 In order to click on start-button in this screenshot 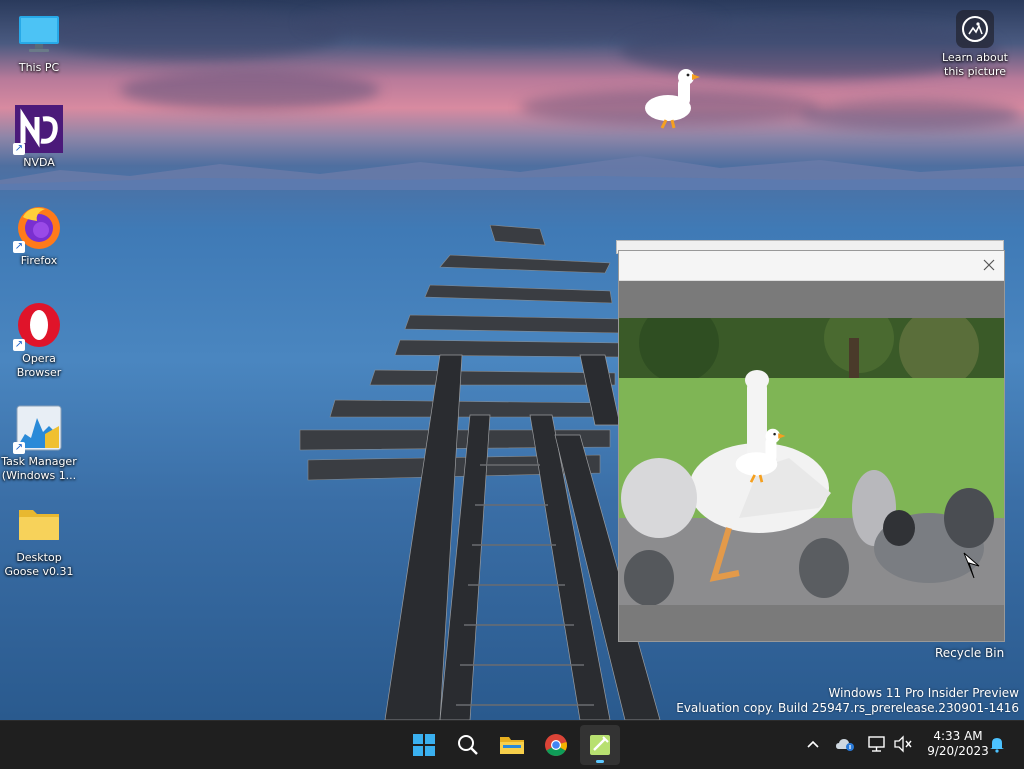, I will do `click(424, 745)`.